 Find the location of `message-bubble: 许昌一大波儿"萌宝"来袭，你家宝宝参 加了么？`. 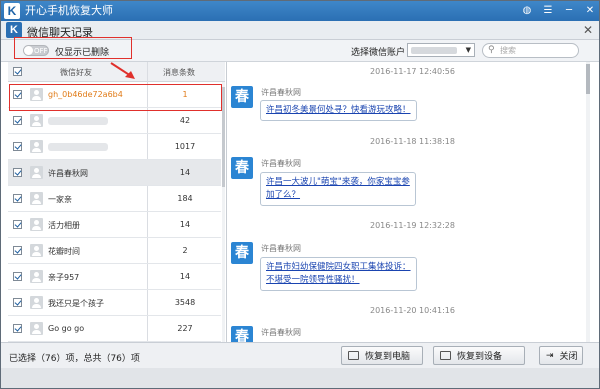

message-bubble: 许昌一大波儿"萌宝"来袭，你家宝宝参 加了么？ is located at coordinates (338, 189).